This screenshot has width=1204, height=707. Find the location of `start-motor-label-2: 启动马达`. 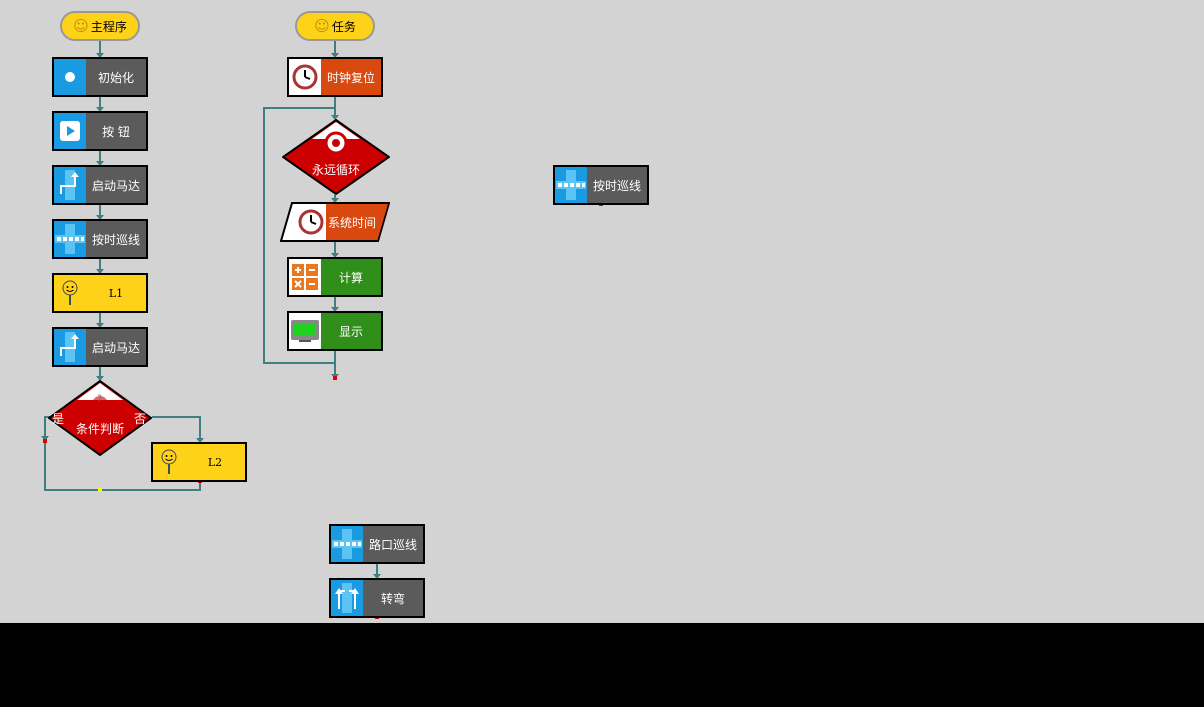

start-motor-label-2: 启动马达 is located at coordinates (115, 347).